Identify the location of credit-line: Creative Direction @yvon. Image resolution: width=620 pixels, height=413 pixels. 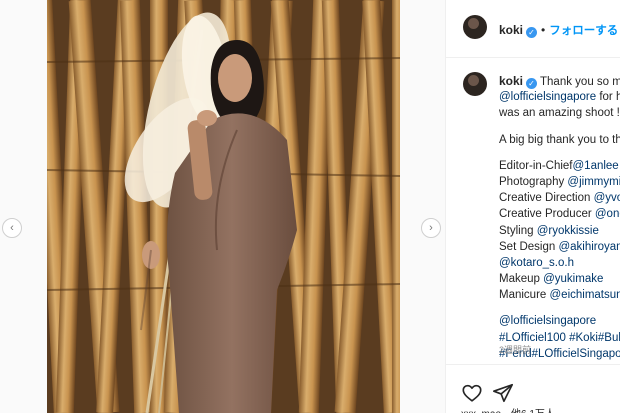
(559, 198).